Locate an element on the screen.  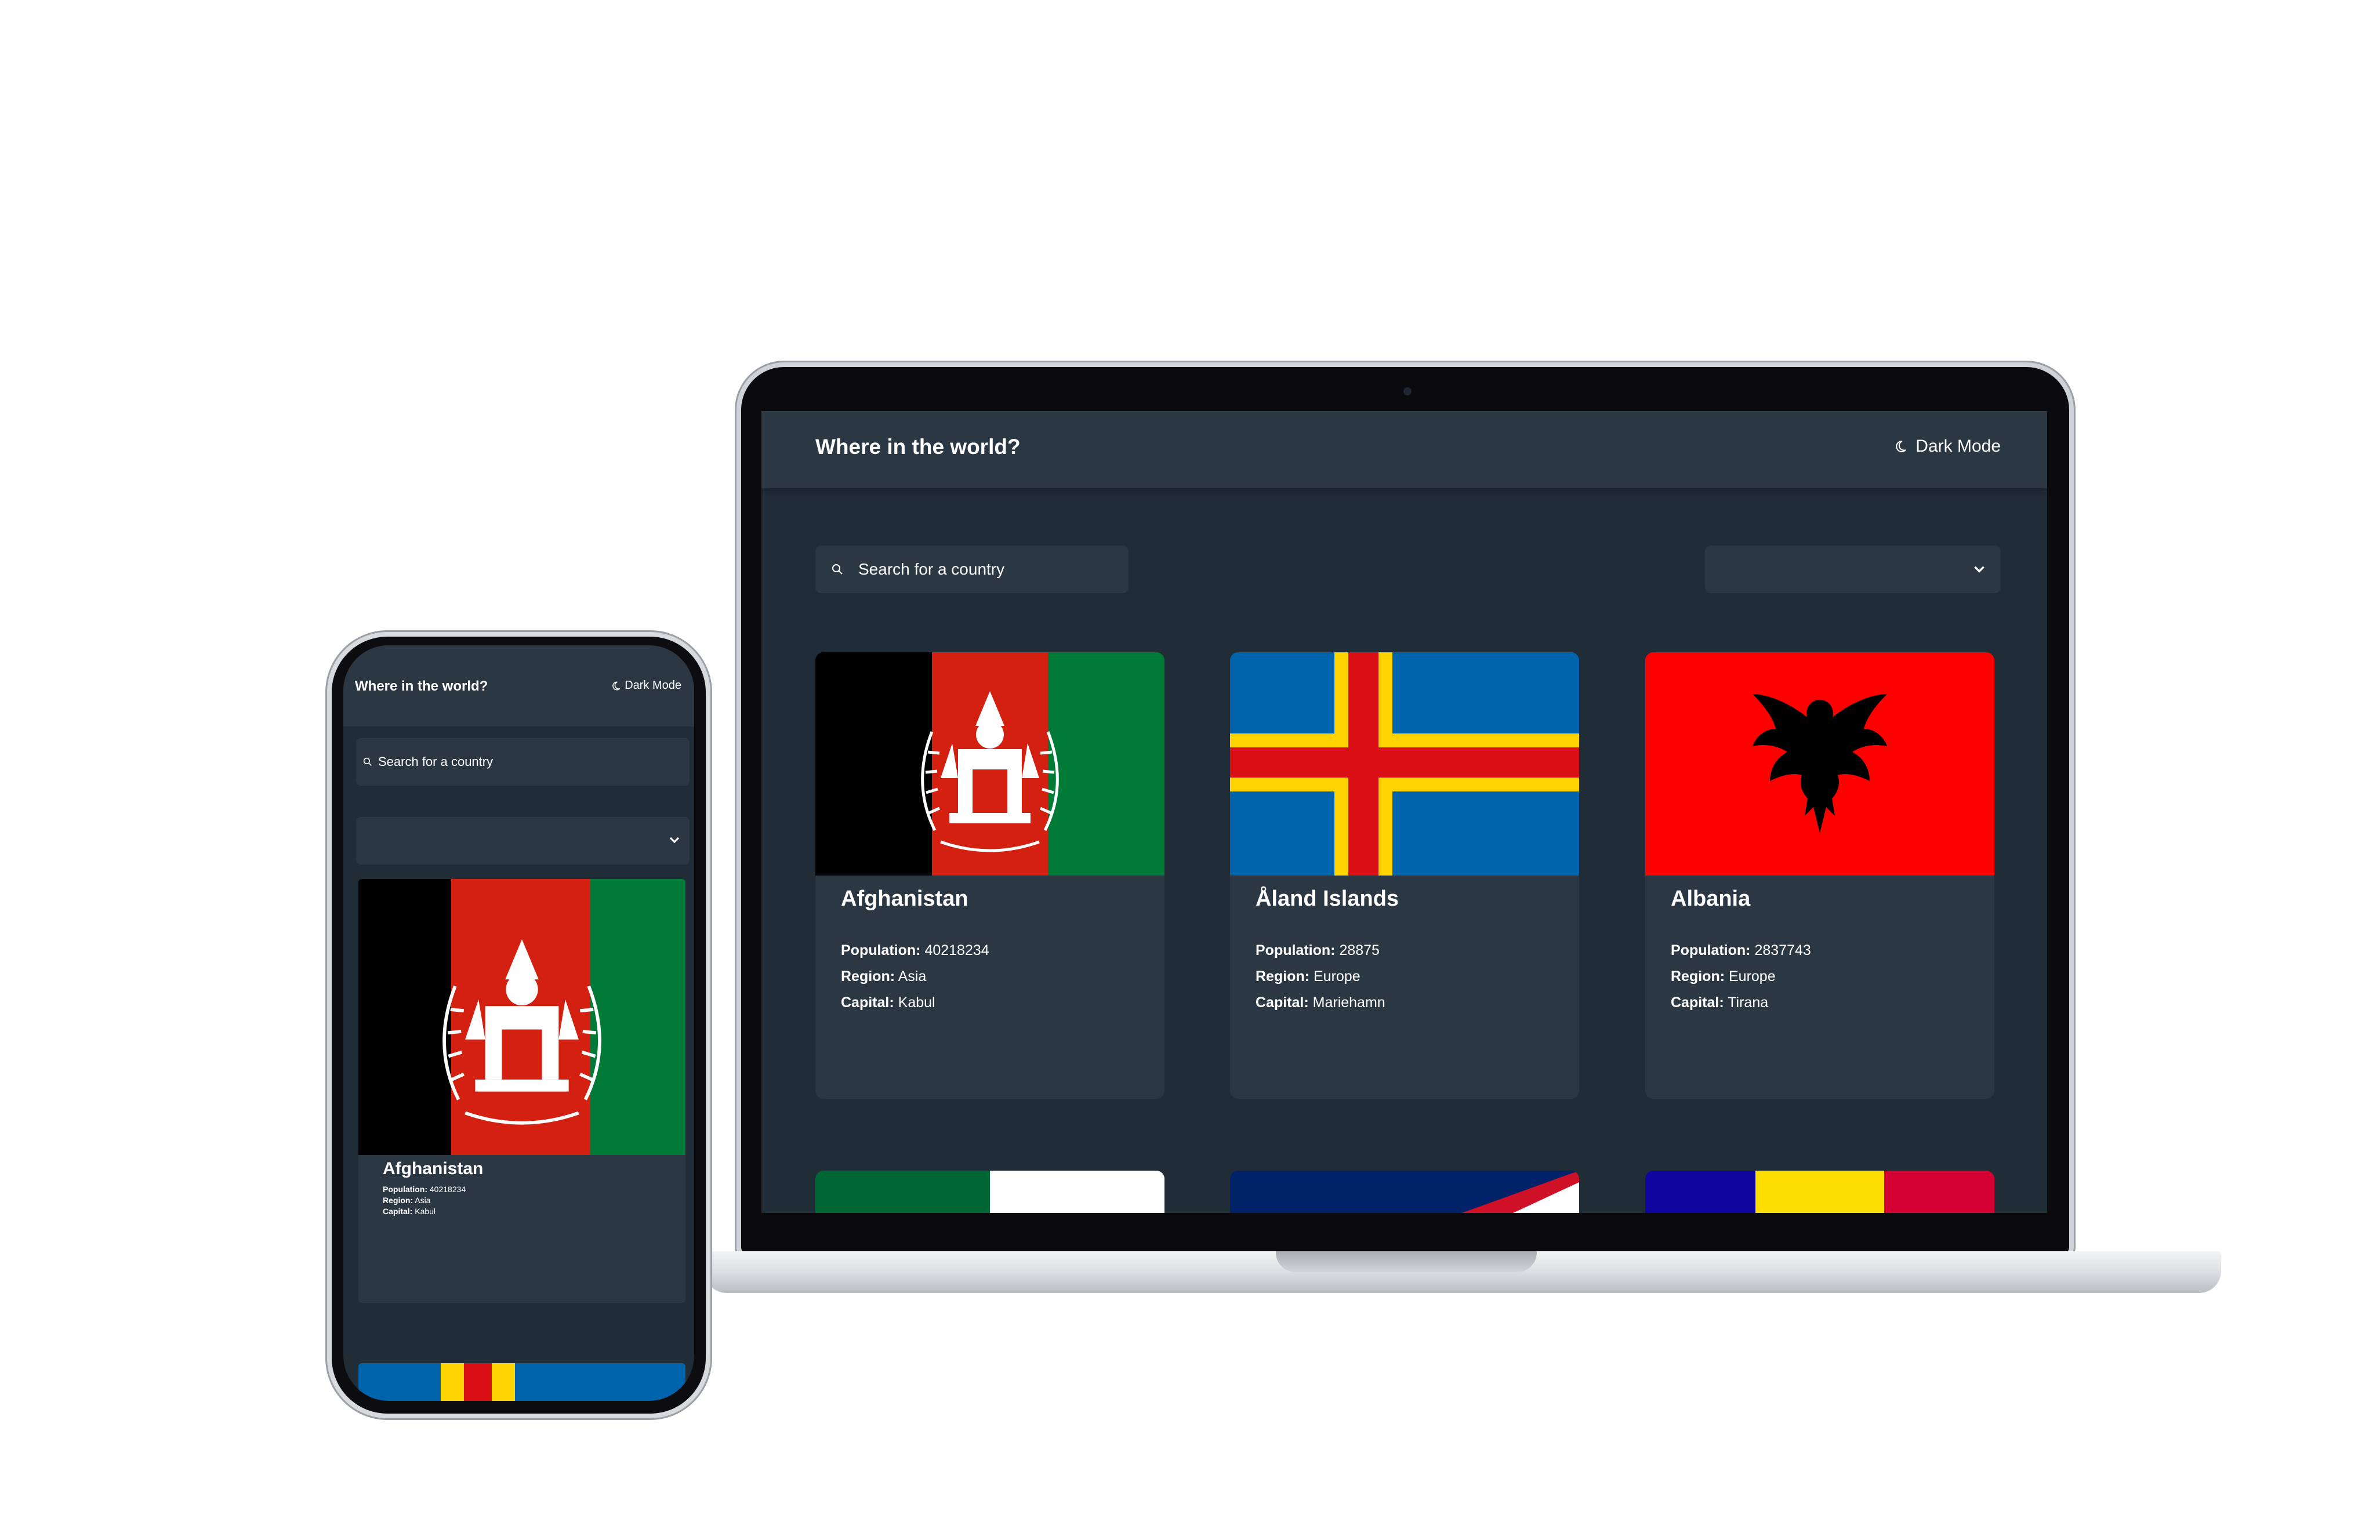
country-card-algeria is located at coordinates (990, 1192).